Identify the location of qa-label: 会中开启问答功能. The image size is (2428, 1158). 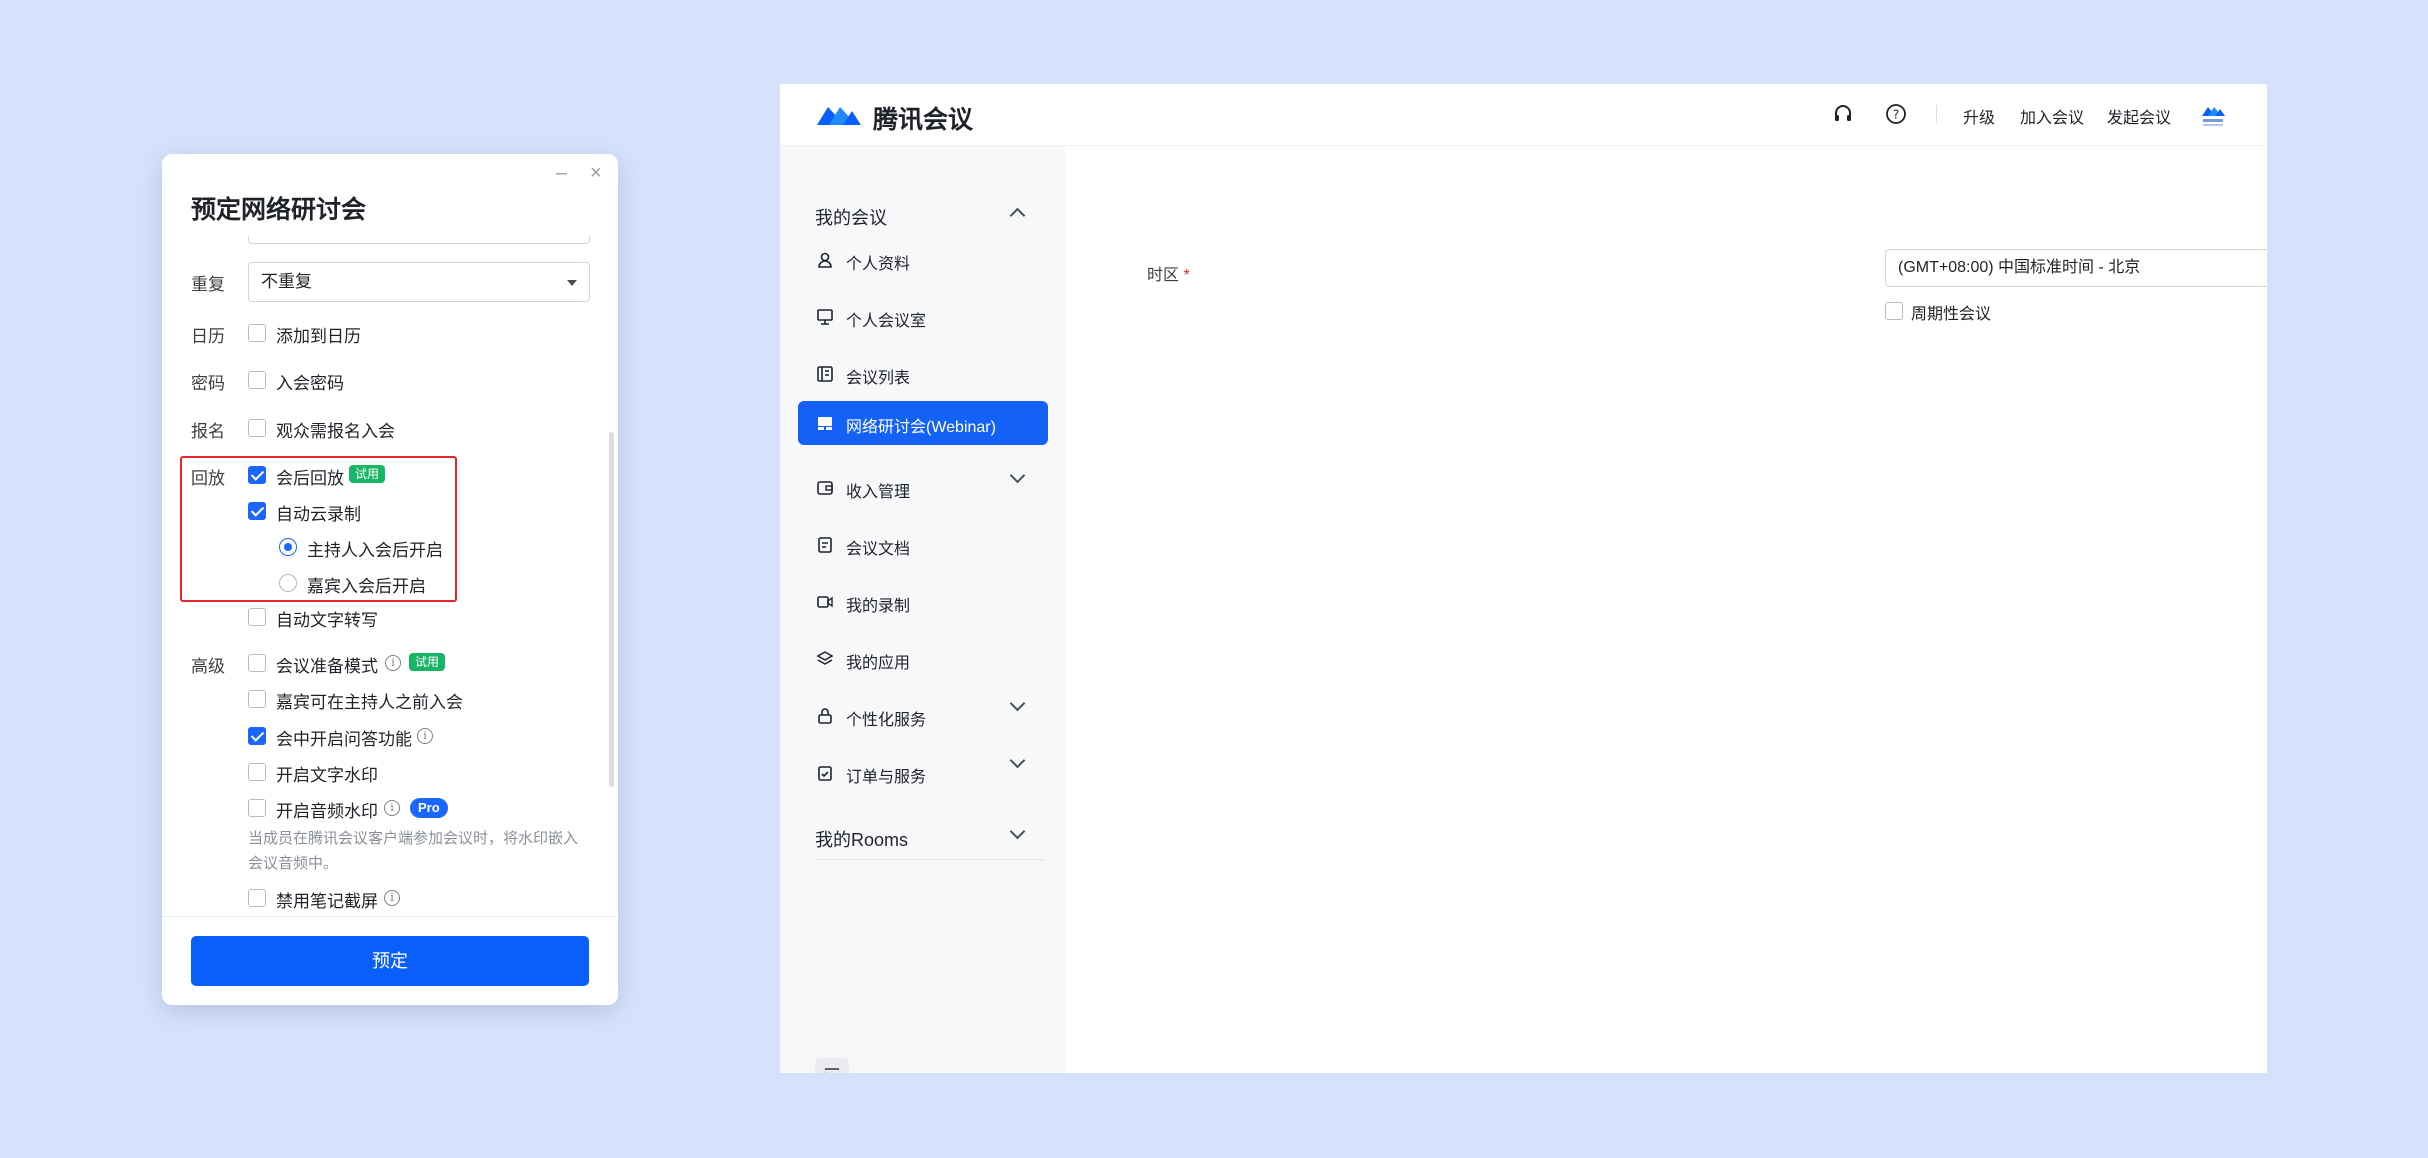
(344, 739).